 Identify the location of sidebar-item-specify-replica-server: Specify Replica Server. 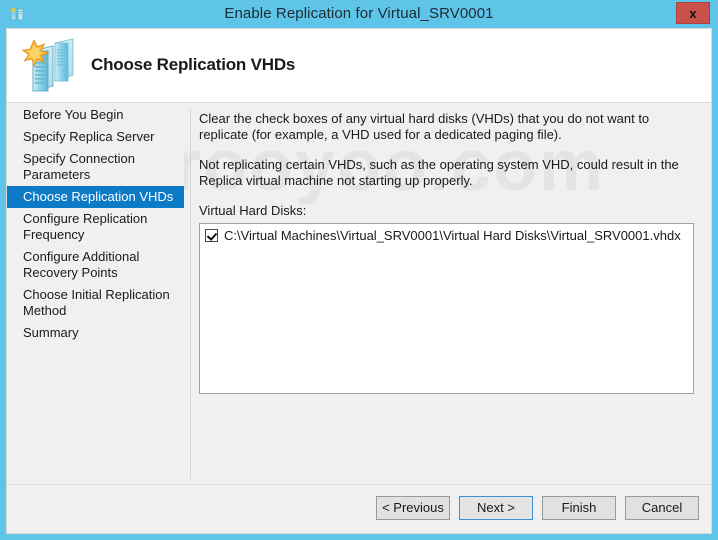
(95, 137).